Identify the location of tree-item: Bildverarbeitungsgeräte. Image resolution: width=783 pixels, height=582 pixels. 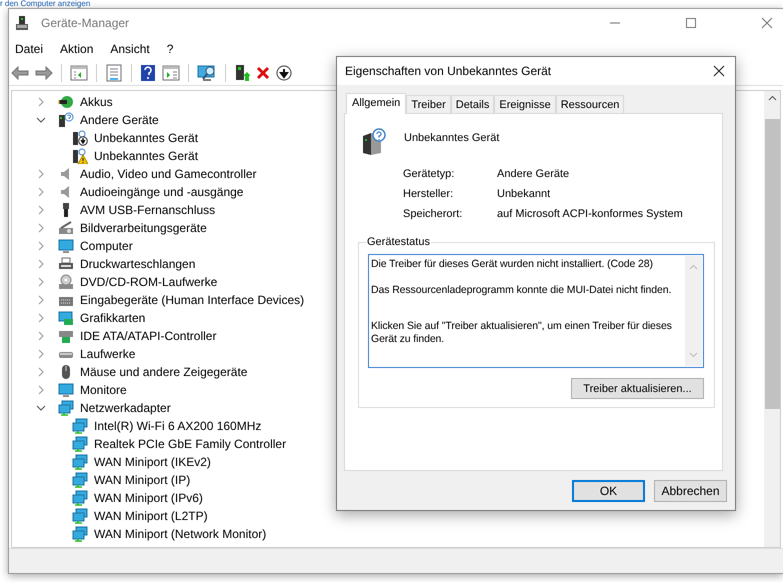
(143, 228).